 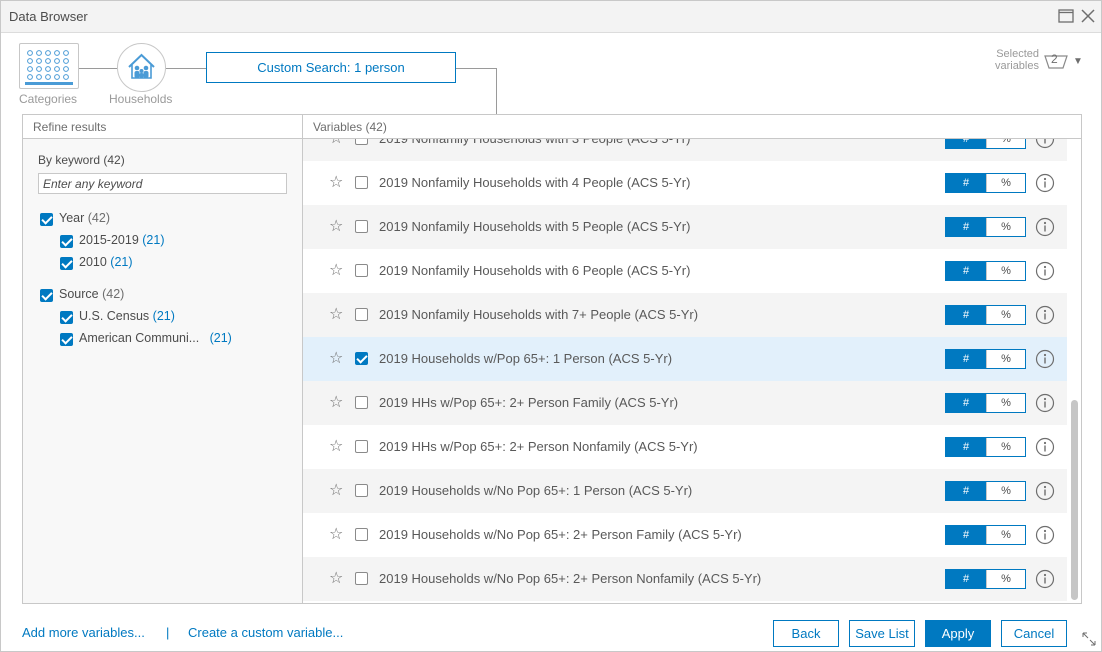 I want to click on categories-label: Categories, so click(x=48, y=99).